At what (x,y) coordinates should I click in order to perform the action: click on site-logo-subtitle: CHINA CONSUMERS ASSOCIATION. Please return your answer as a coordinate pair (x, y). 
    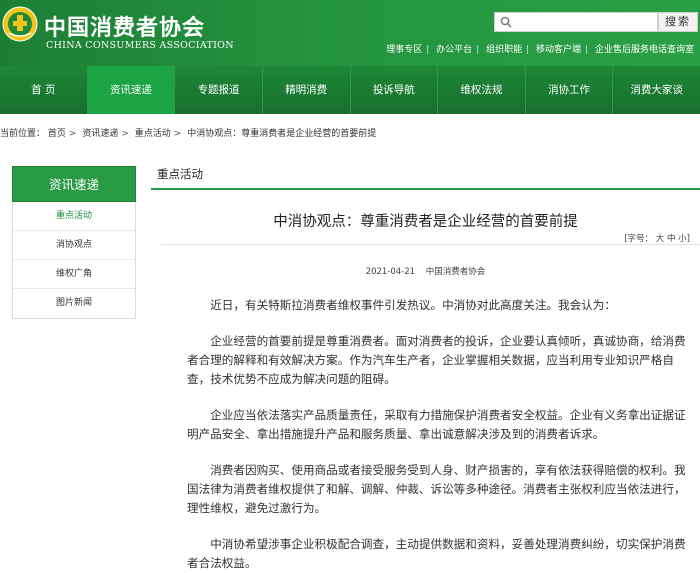
    Looking at the image, I should click on (140, 45).